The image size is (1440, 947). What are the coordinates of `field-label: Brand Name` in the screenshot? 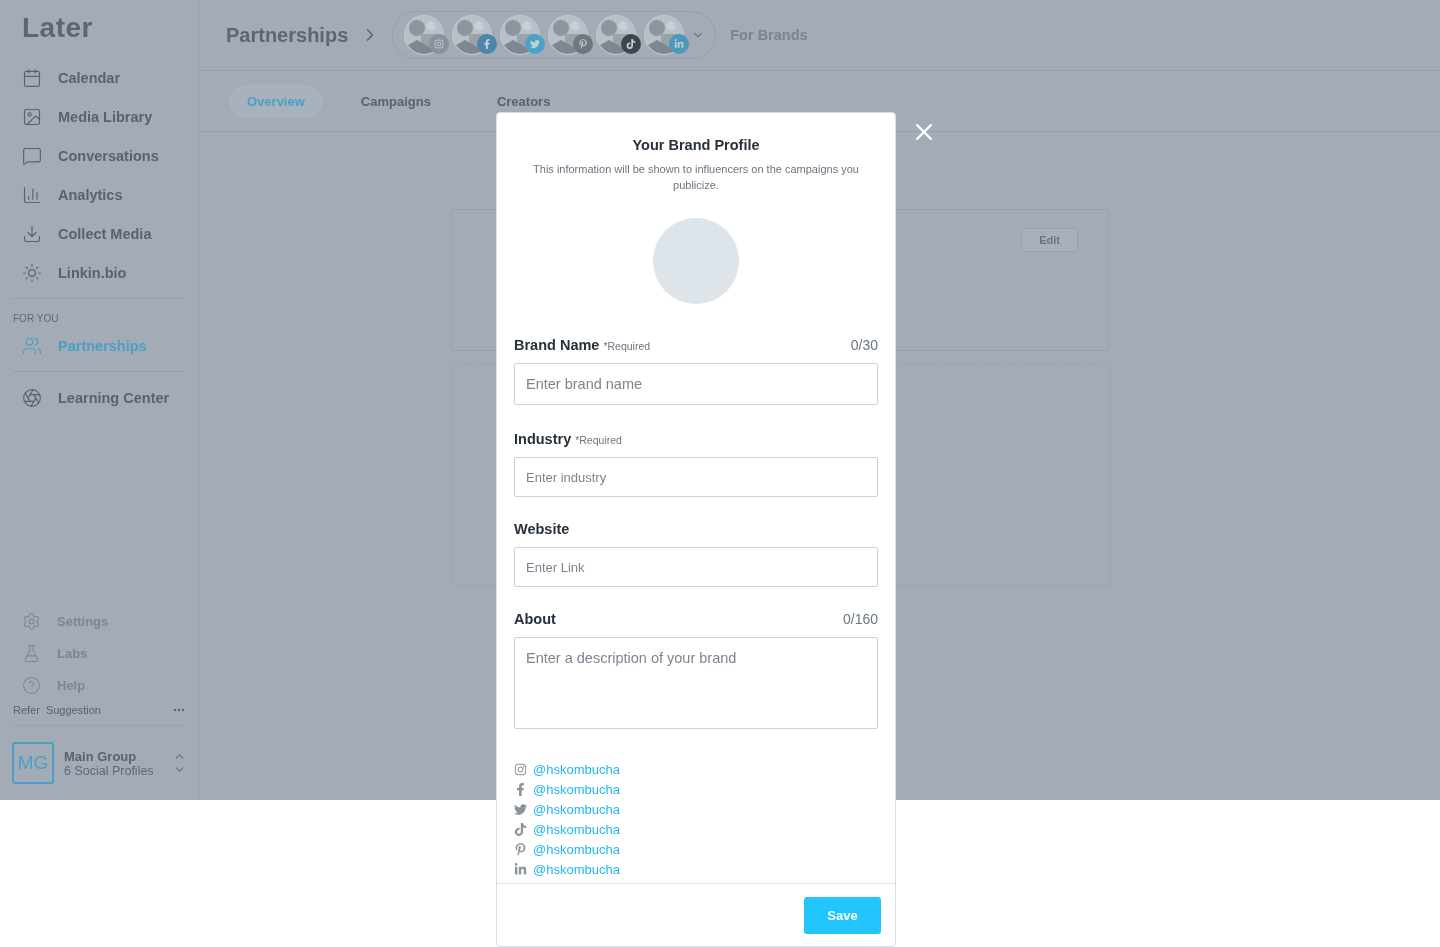 It's located at (557, 345).